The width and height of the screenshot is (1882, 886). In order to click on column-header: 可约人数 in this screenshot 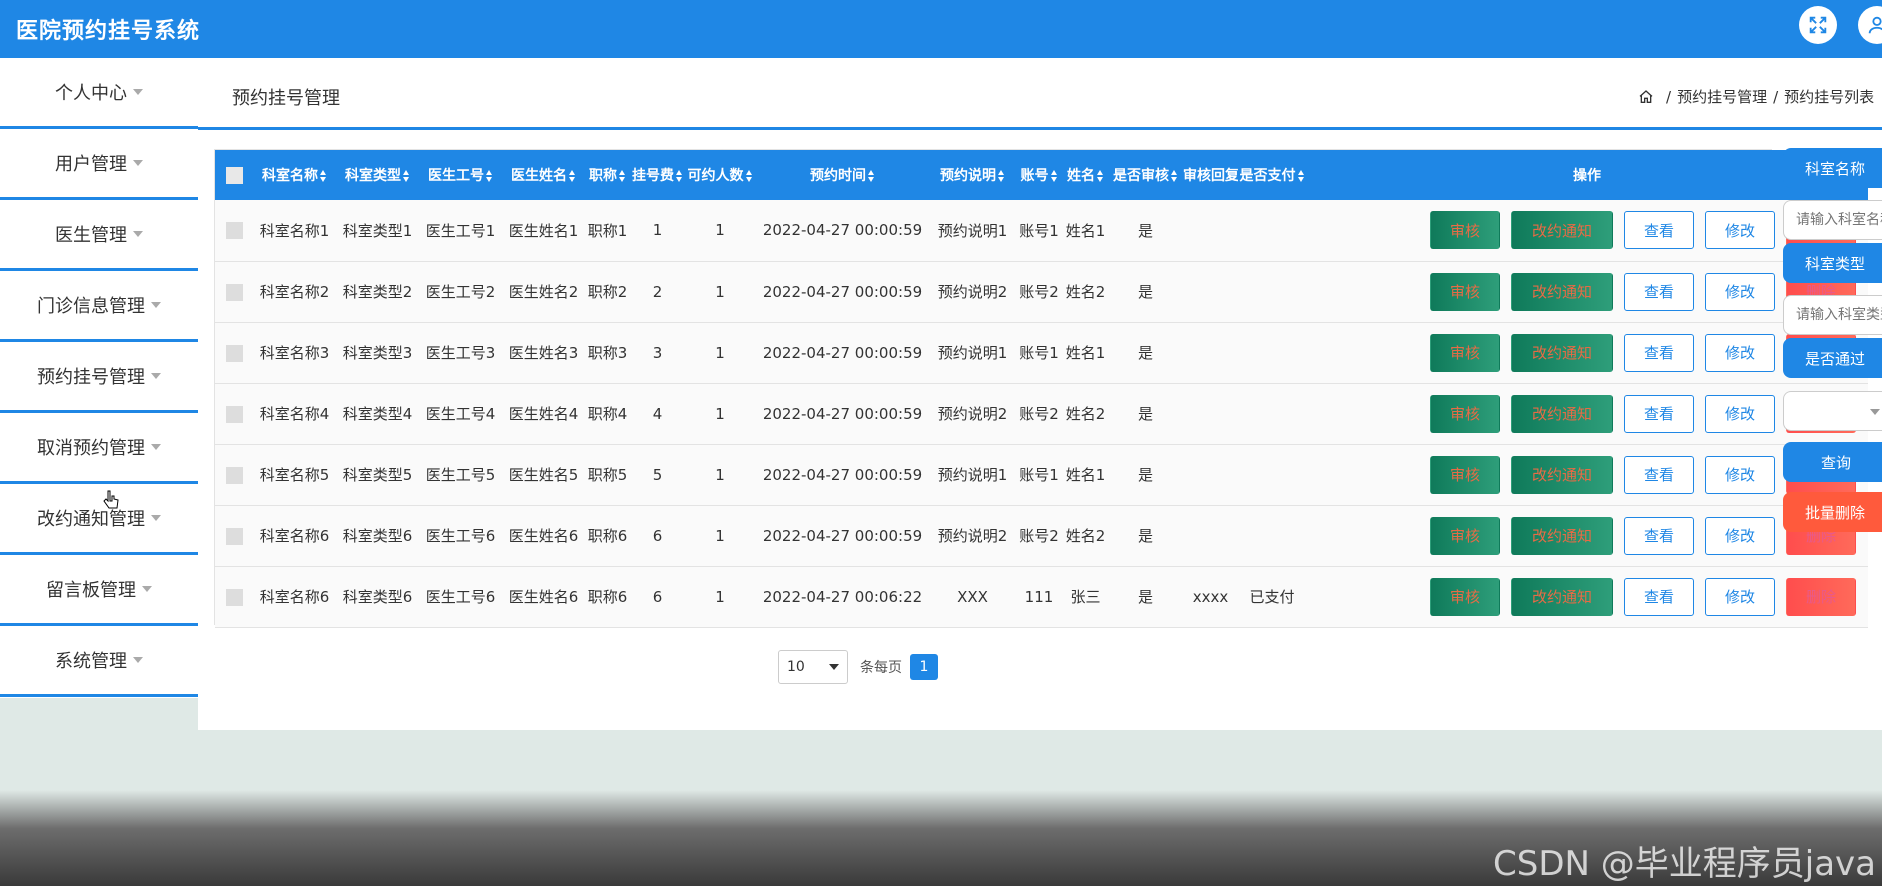, I will do `click(720, 175)`.